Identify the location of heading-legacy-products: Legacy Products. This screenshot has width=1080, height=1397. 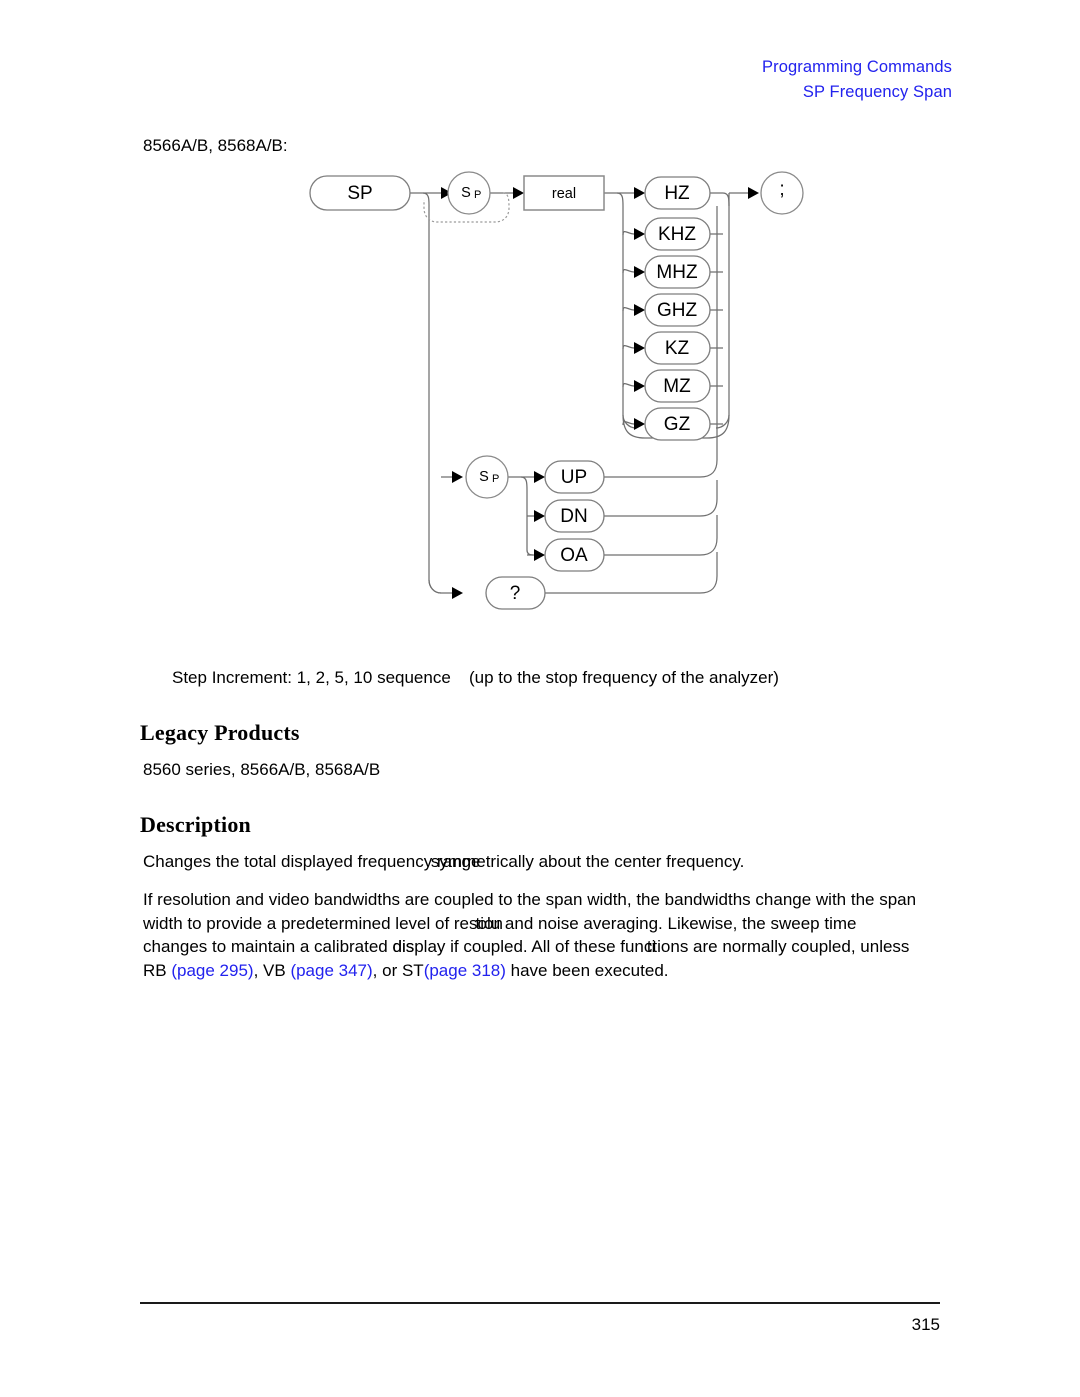
(220, 732).